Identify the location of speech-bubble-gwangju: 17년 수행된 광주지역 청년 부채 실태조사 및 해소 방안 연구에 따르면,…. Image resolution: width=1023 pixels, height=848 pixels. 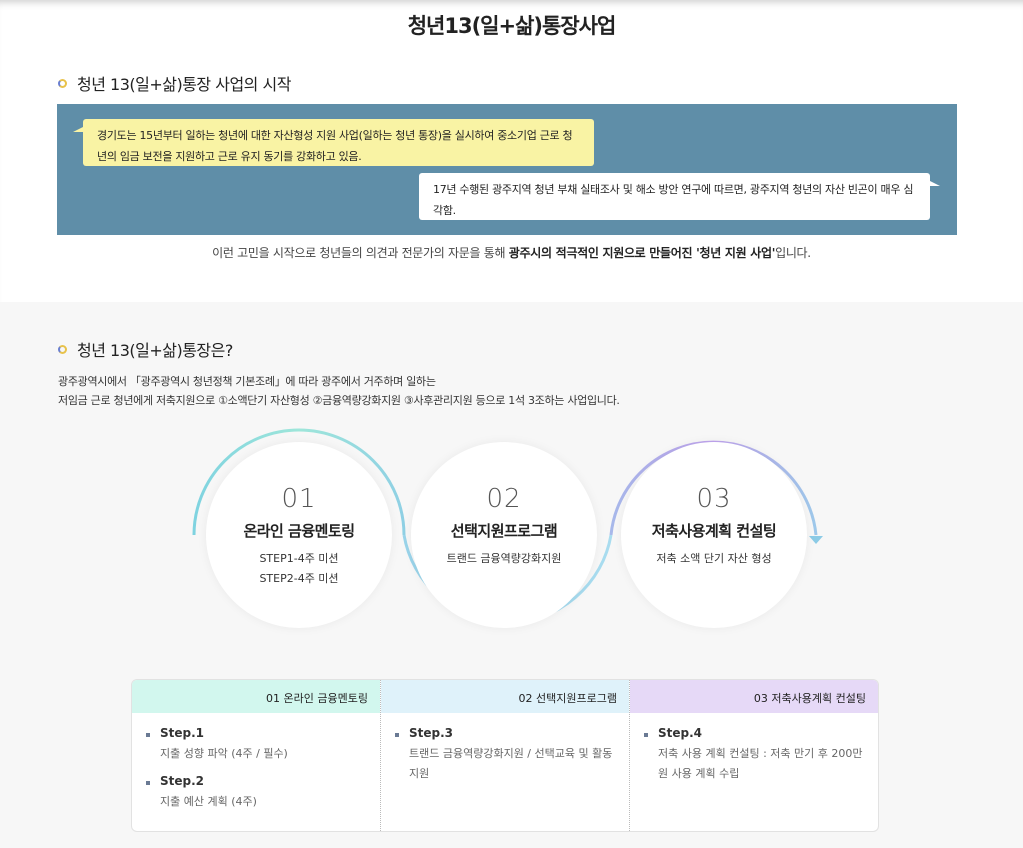
(679, 196).